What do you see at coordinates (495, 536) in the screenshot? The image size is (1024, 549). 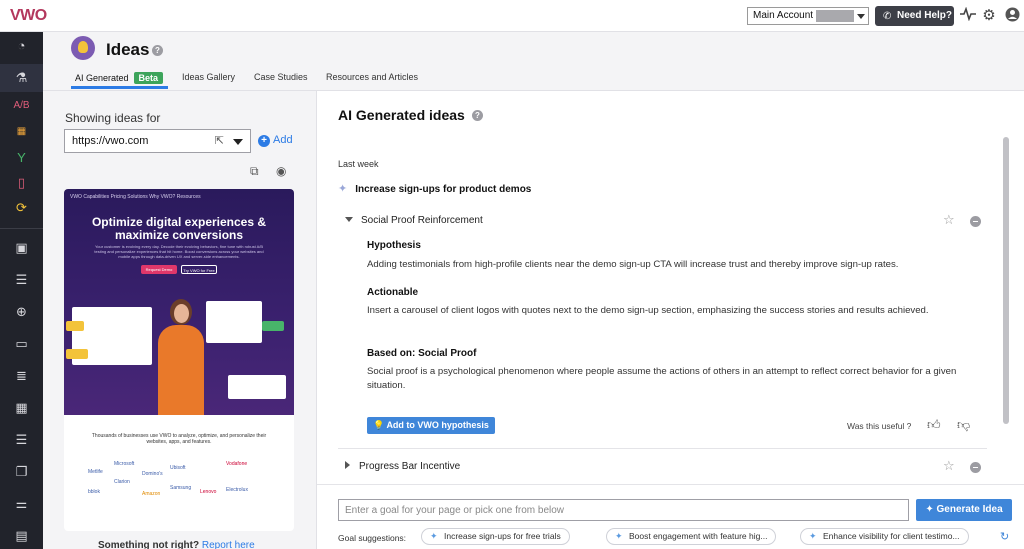 I see `suggestion-chip: ✦ Increase sign-ups for free trials` at bounding box center [495, 536].